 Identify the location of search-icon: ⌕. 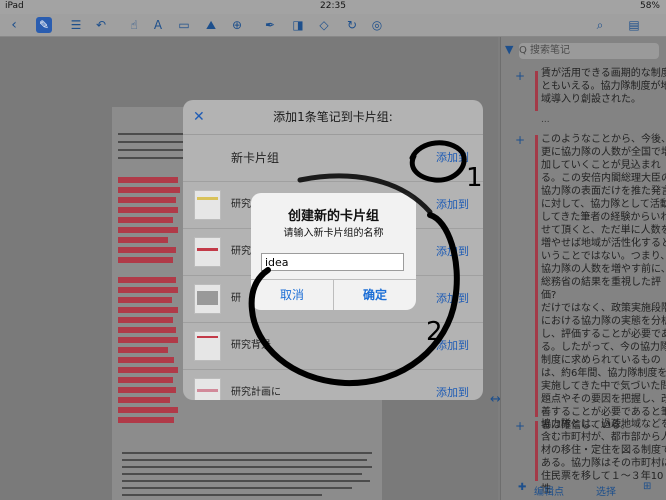
(600, 25).